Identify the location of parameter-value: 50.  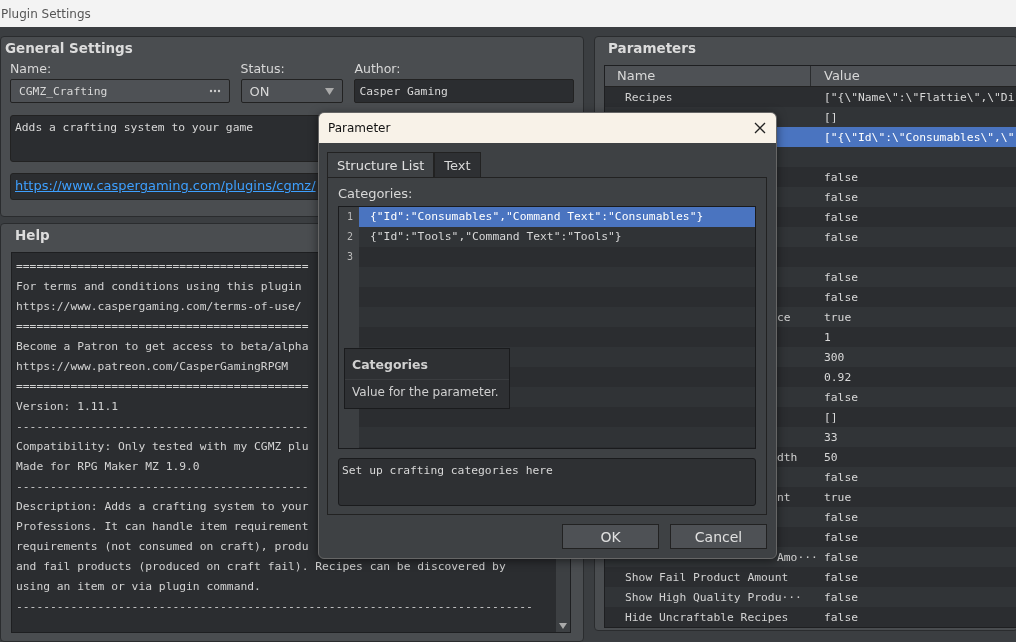
(831, 457).